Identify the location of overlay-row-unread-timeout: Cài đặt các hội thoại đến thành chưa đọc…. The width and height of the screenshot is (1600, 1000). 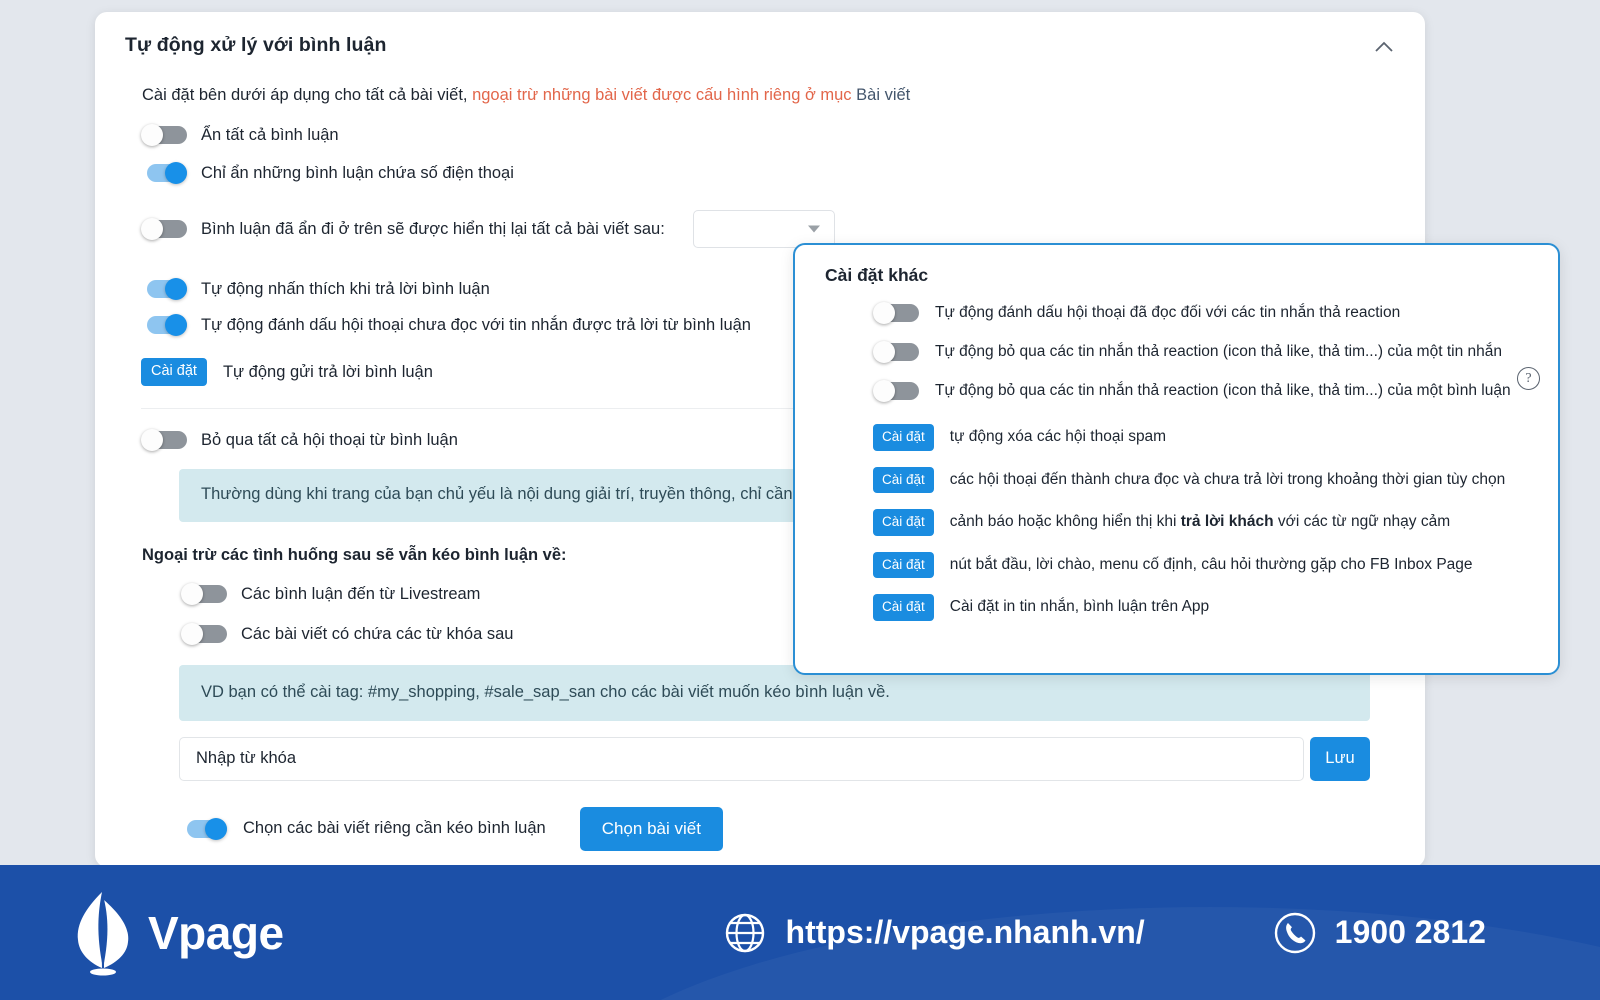
(1202, 479).